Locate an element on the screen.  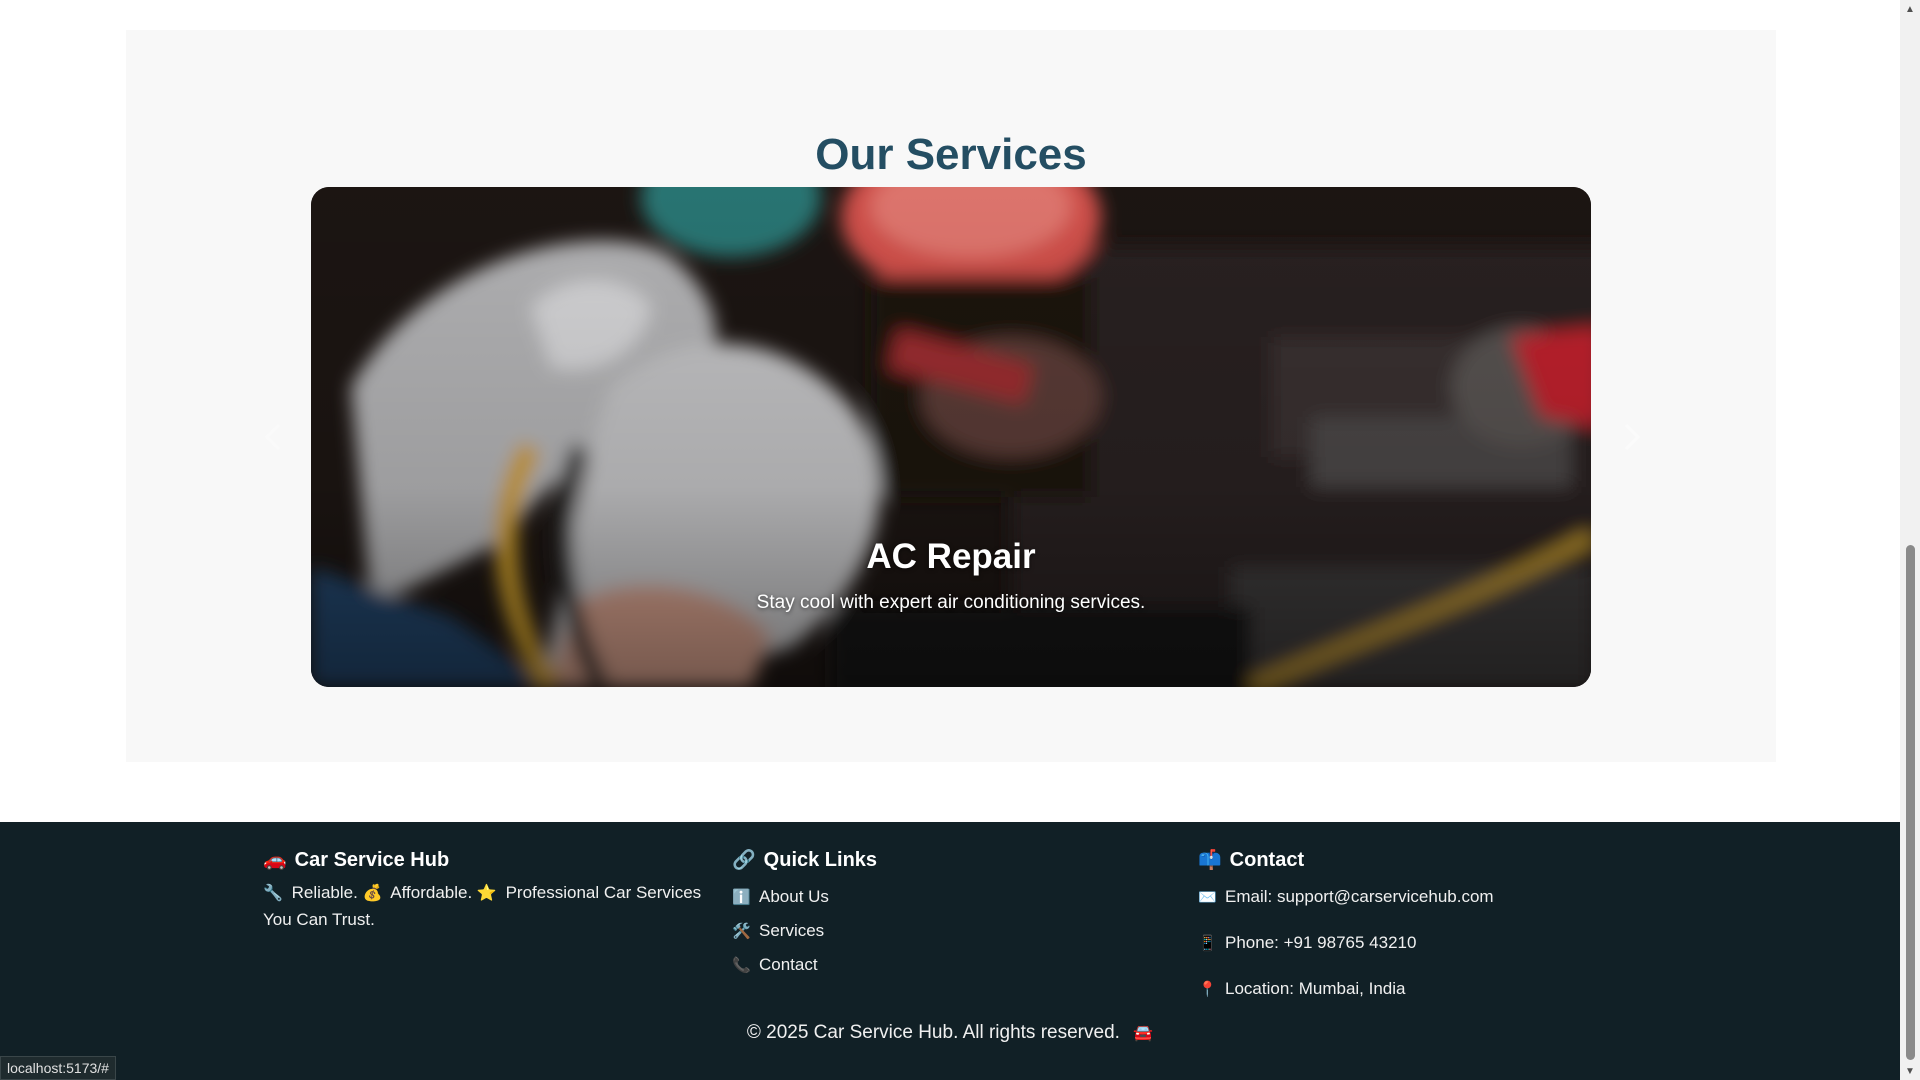
carousel-prev-button is located at coordinates (274, 437).